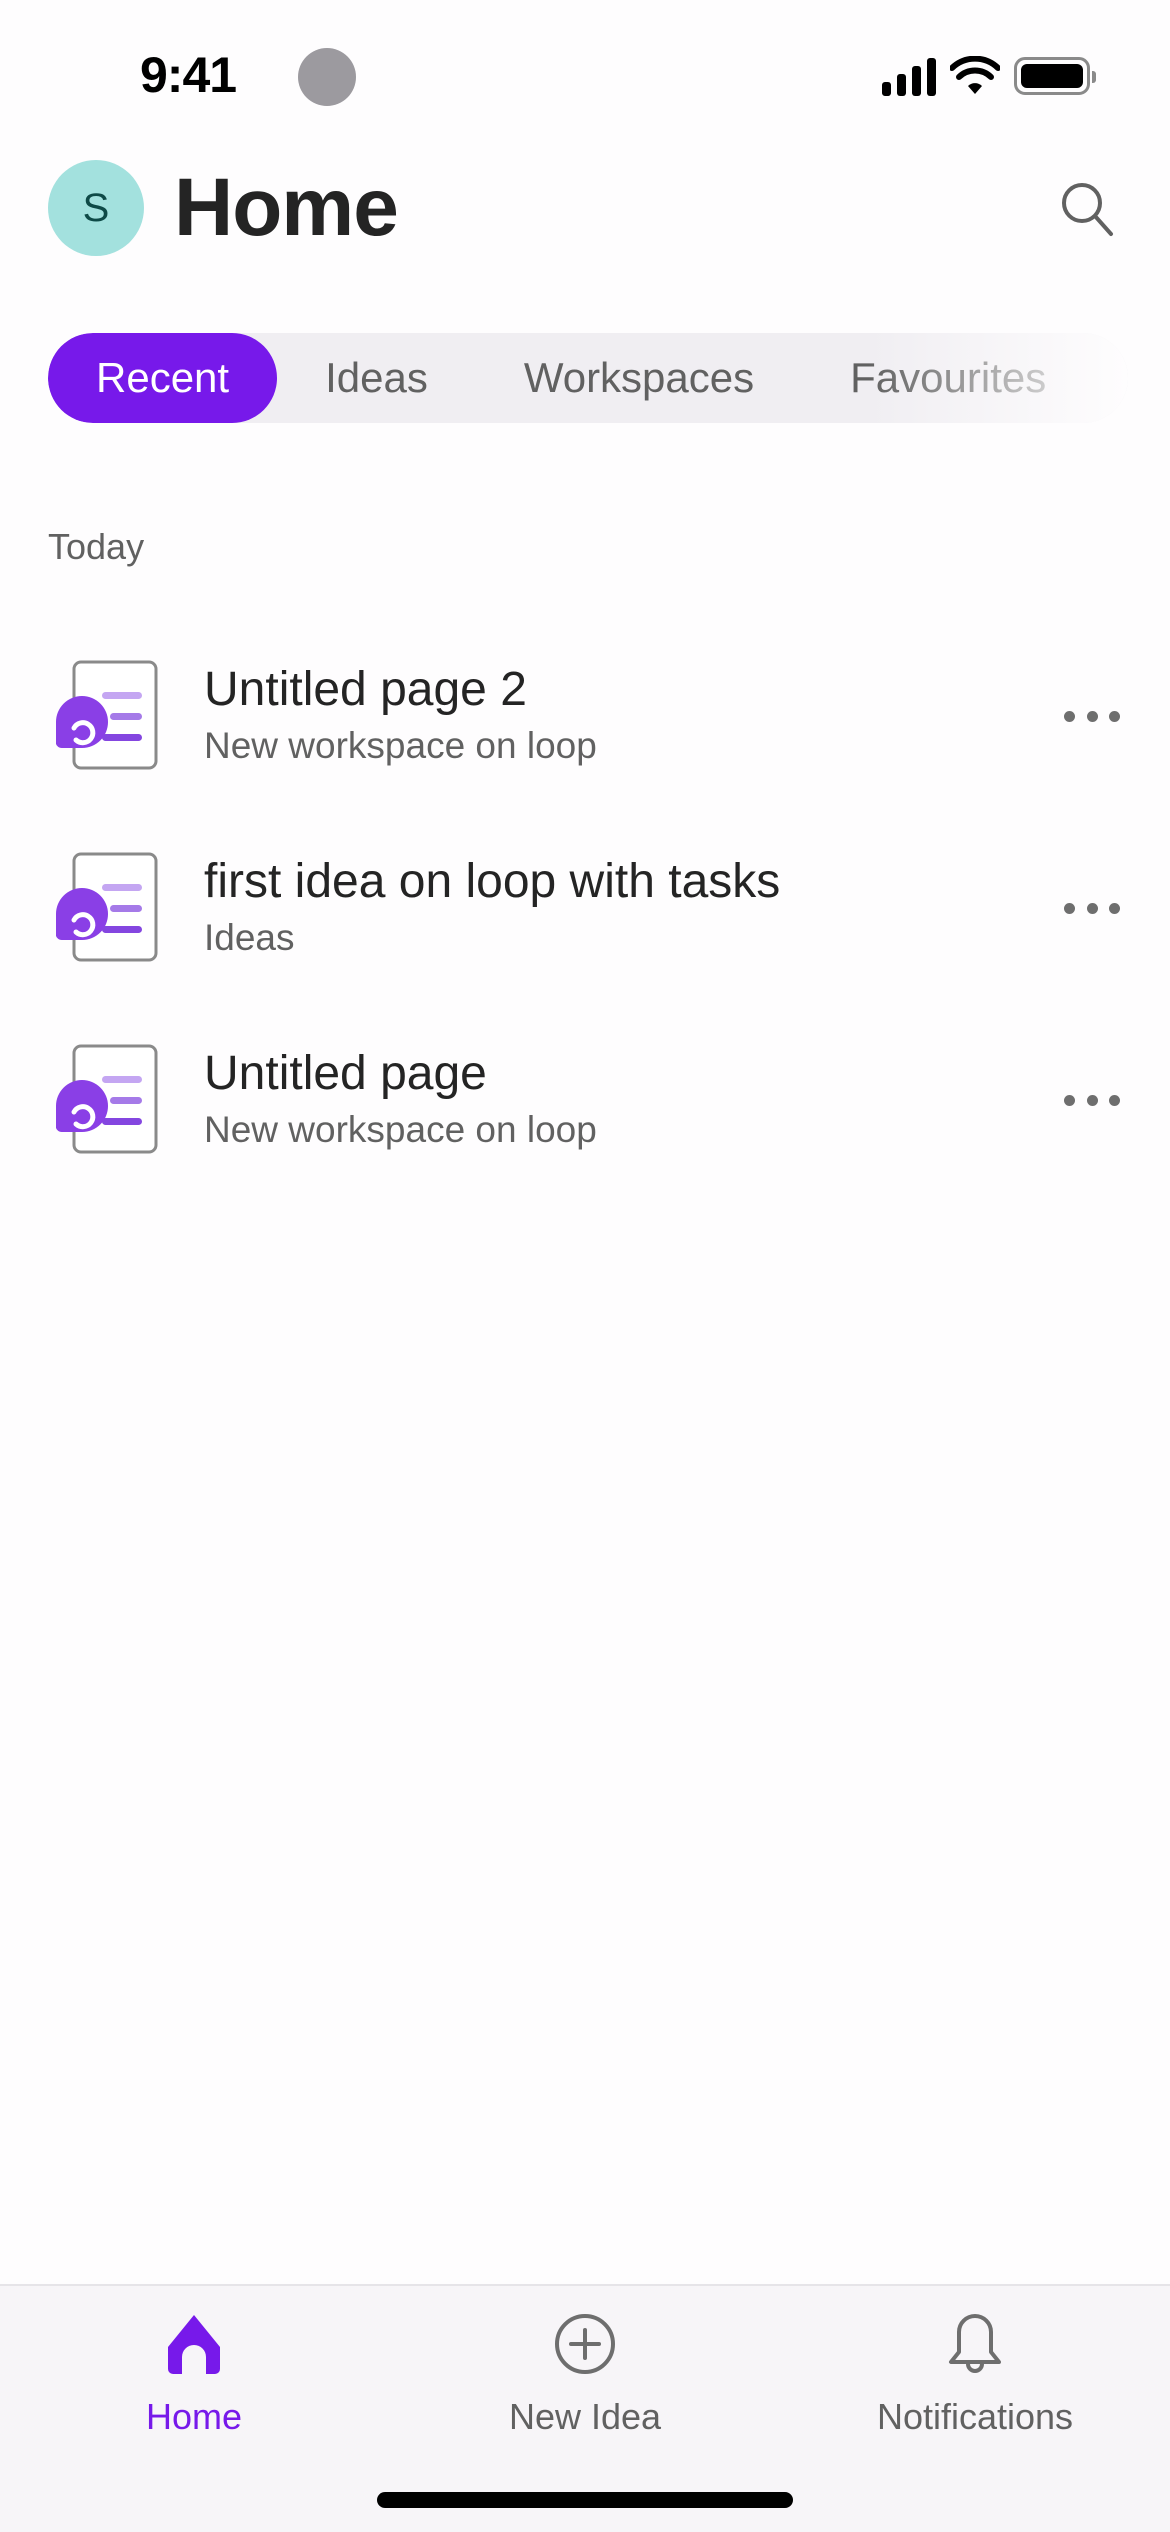  What do you see at coordinates (327, 77) in the screenshot?
I see `camera-indicator-icon` at bounding box center [327, 77].